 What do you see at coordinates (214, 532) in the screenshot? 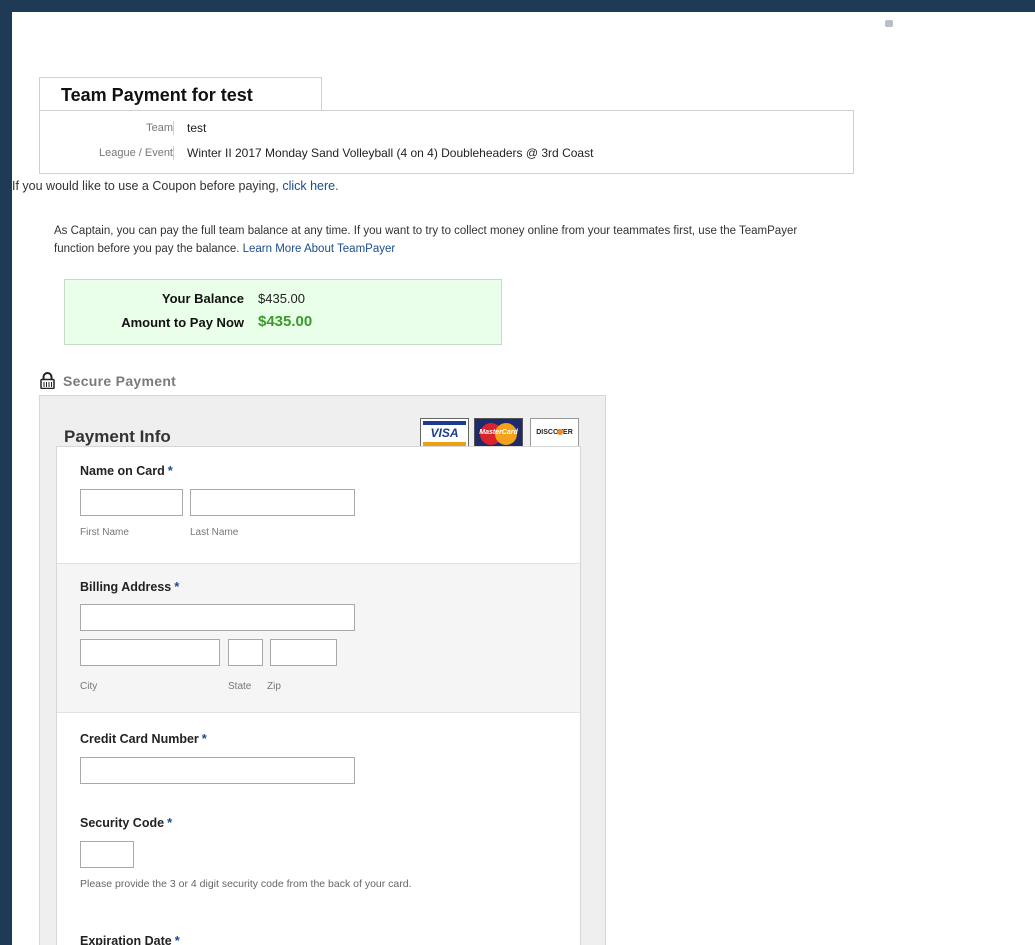
I see `last-name-hint: Last Name` at bounding box center [214, 532].